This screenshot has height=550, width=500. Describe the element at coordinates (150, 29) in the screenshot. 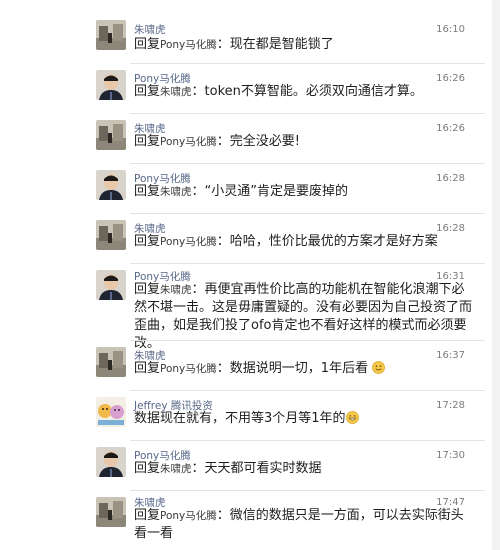

I see `comment-author: 朱啸虎` at that location.